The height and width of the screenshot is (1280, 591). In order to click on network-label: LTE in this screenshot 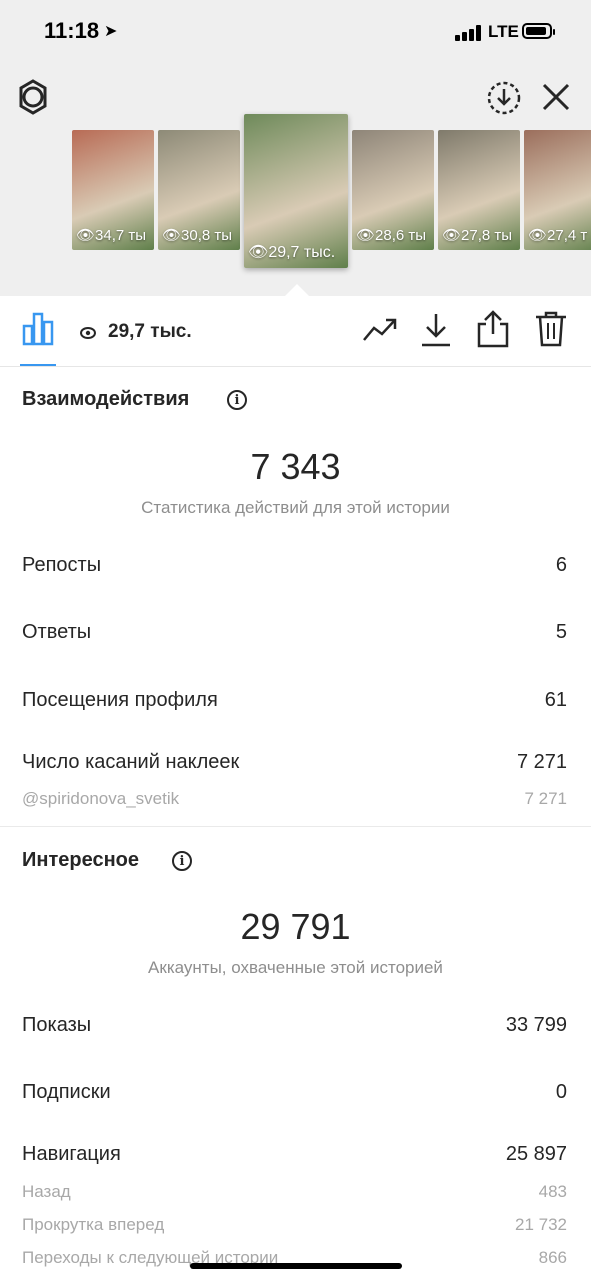, I will do `click(503, 31)`.